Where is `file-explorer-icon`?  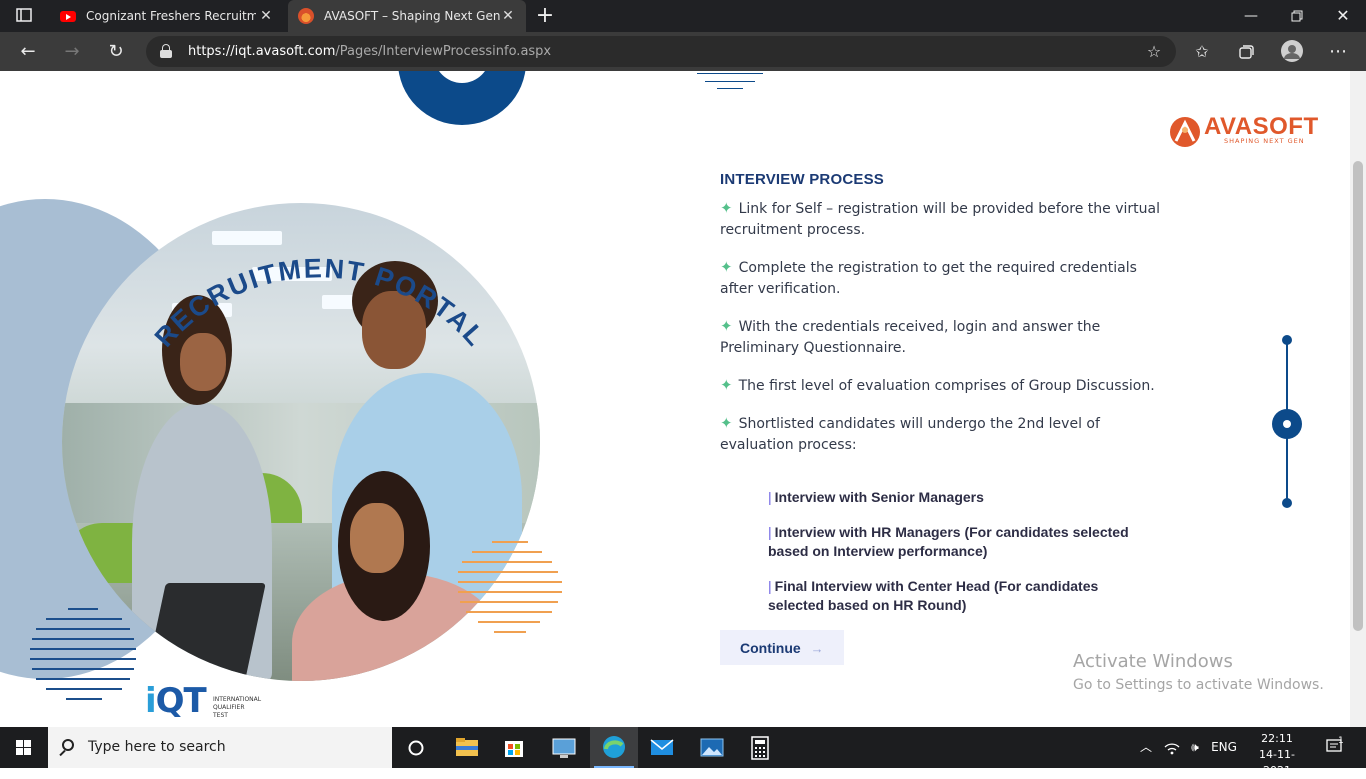
file-explorer-icon is located at coordinates (466, 747).